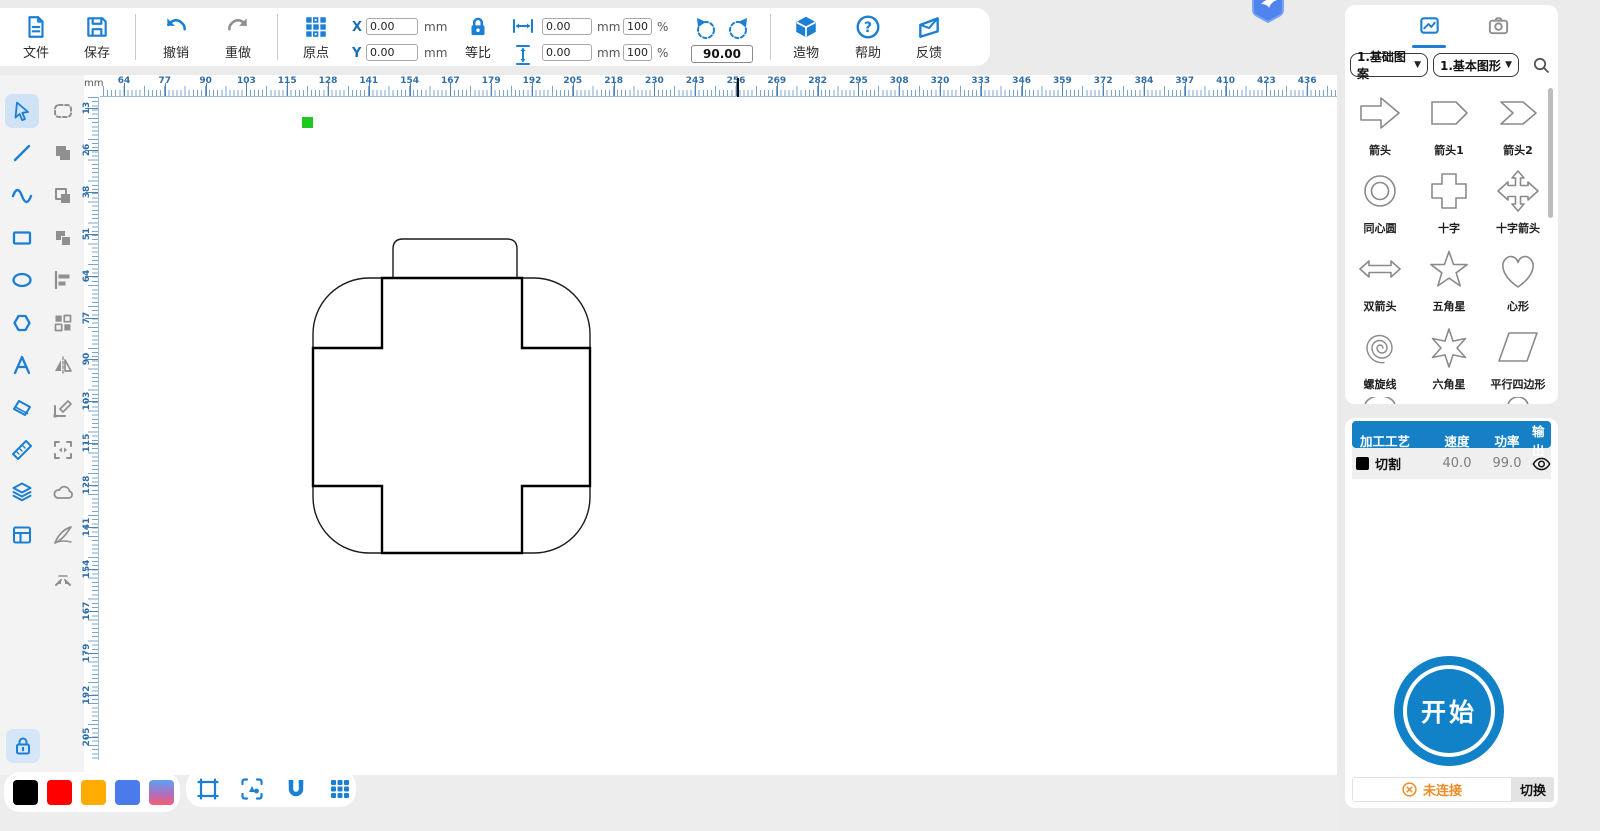 The image size is (1600, 831). I want to click on color-swatch-black, so click(25, 792).